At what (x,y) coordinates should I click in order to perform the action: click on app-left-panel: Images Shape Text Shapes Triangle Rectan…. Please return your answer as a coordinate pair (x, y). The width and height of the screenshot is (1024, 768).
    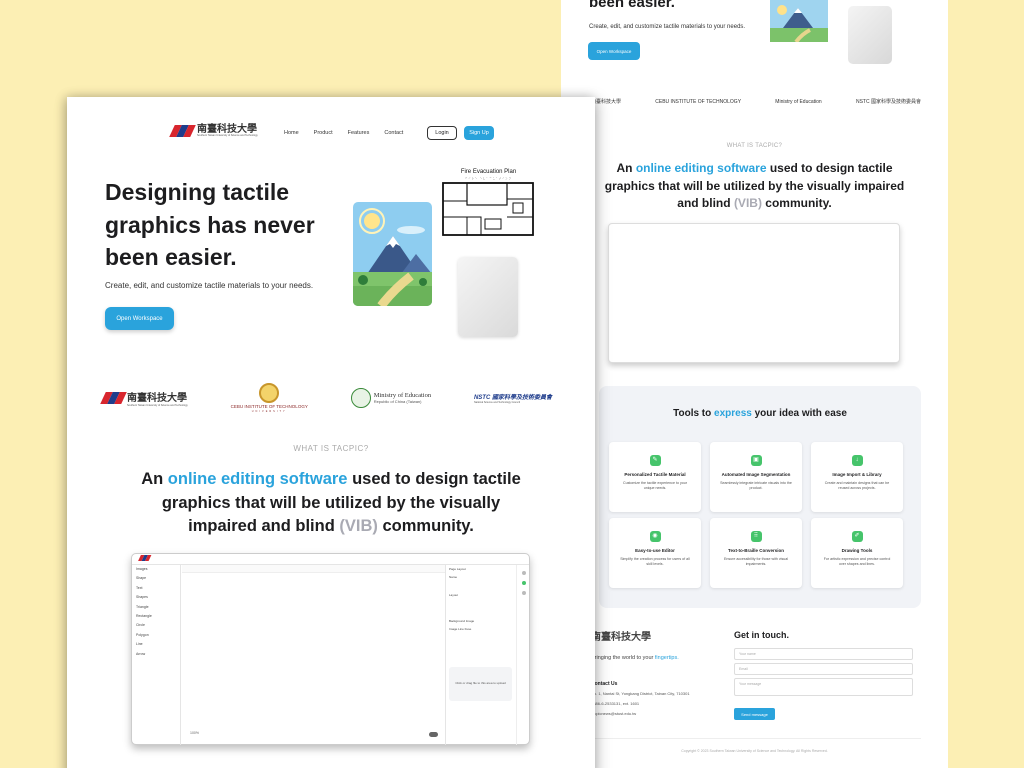
    Looking at the image, I should click on (156, 655).